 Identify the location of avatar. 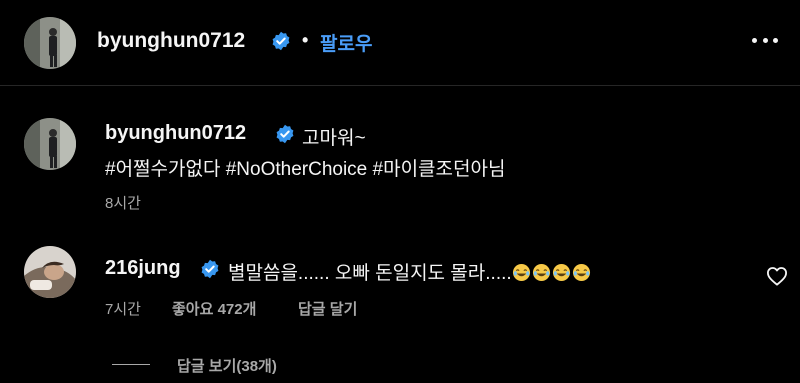
(50, 43).